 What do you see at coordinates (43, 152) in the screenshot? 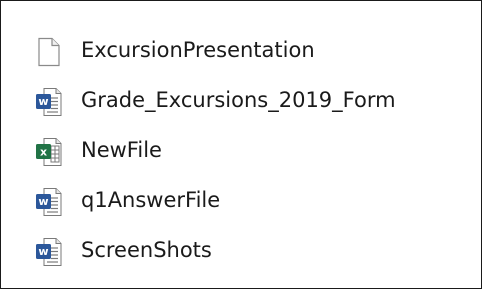
I see `svg-text: x` at bounding box center [43, 152].